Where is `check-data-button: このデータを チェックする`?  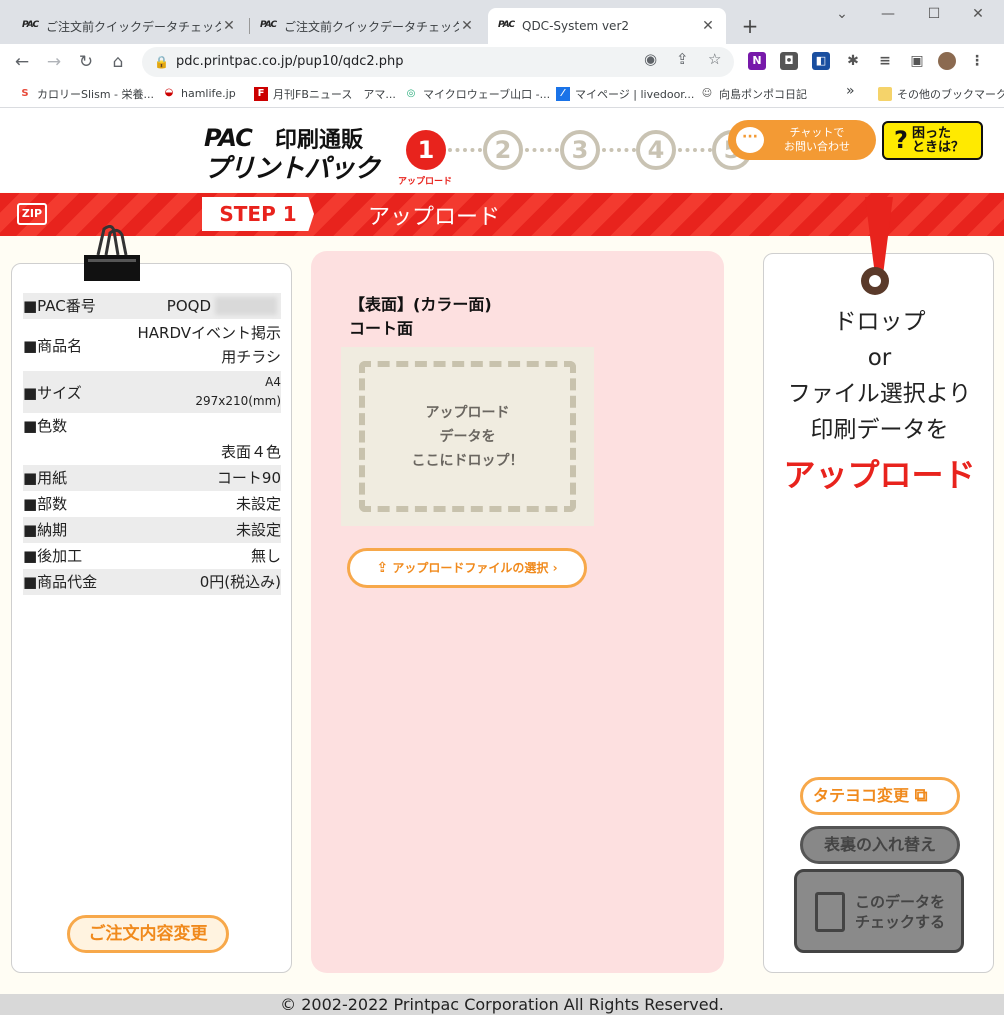 check-data-button: このデータを チェックする is located at coordinates (879, 911).